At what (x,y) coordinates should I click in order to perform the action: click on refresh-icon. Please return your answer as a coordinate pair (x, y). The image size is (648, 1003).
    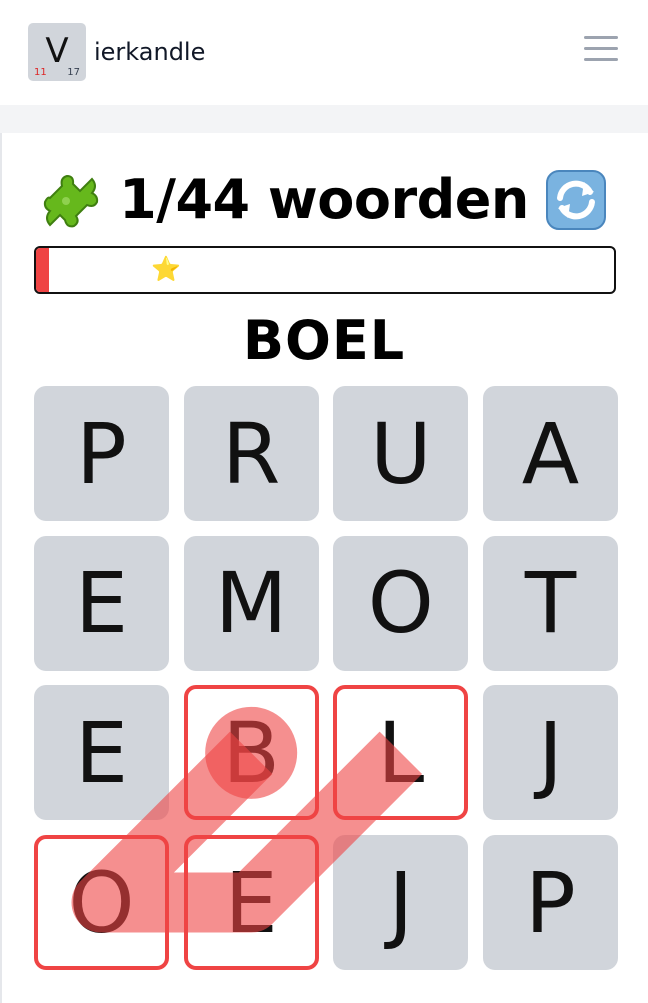
    Looking at the image, I should click on (576, 200).